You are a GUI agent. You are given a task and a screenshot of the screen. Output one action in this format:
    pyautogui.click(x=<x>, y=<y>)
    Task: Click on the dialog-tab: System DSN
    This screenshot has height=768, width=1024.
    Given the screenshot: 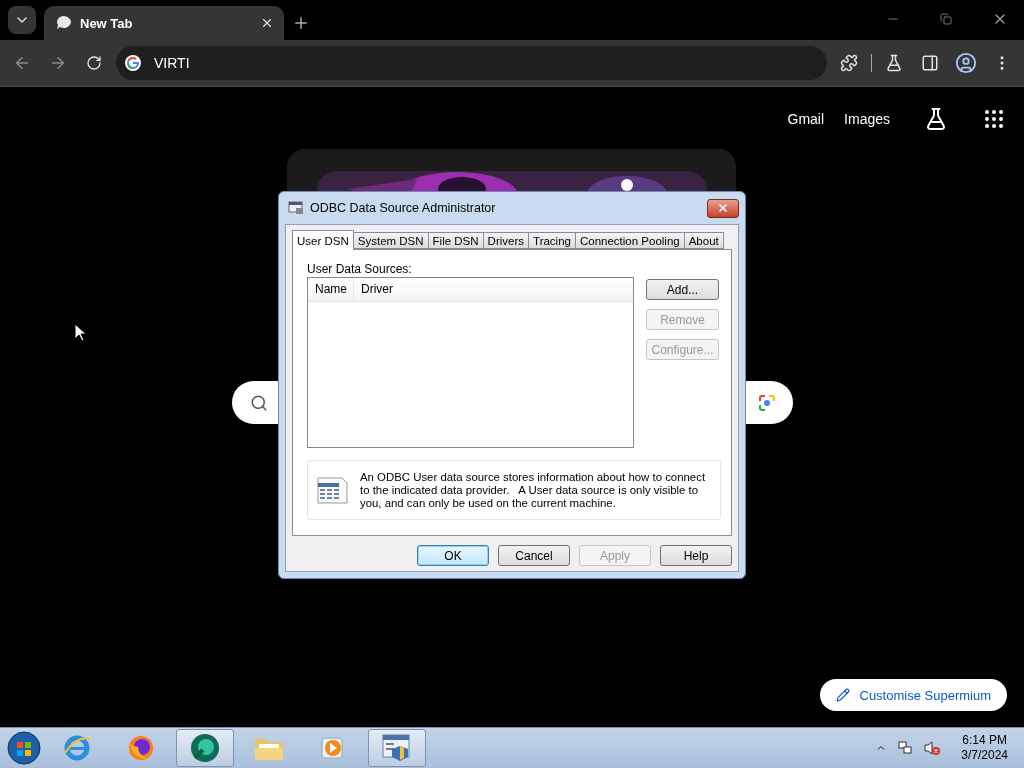 What is the action you would take?
    pyautogui.click(x=390, y=240)
    